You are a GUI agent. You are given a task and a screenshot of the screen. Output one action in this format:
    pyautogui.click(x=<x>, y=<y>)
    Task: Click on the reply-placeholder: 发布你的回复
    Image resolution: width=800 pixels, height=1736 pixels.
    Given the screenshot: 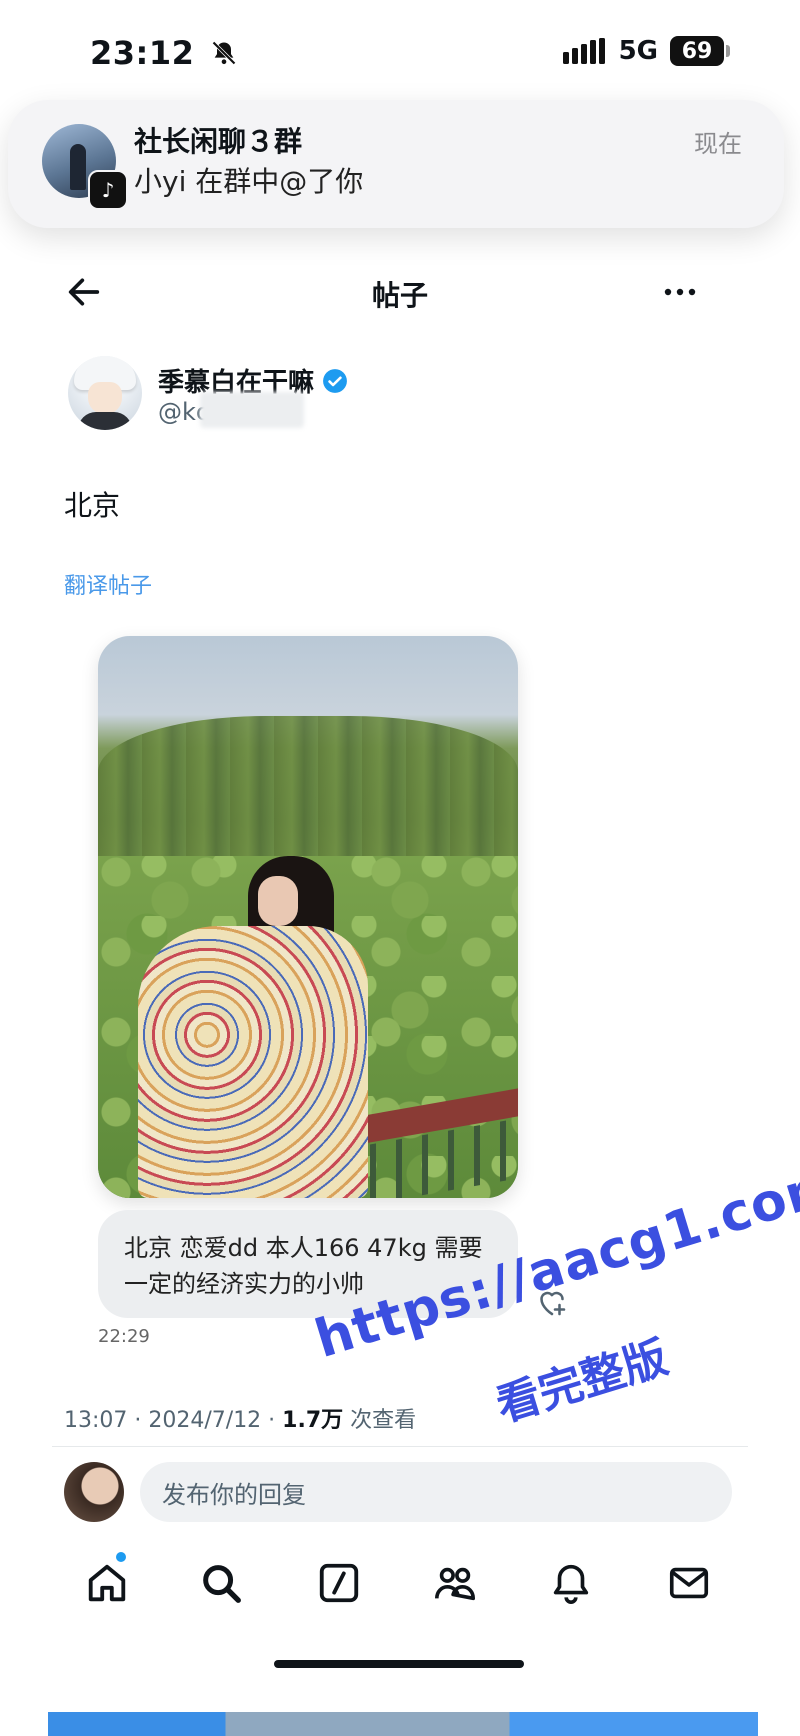 What is the action you would take?
    pyautogui.click(x=234, y=1494)
    